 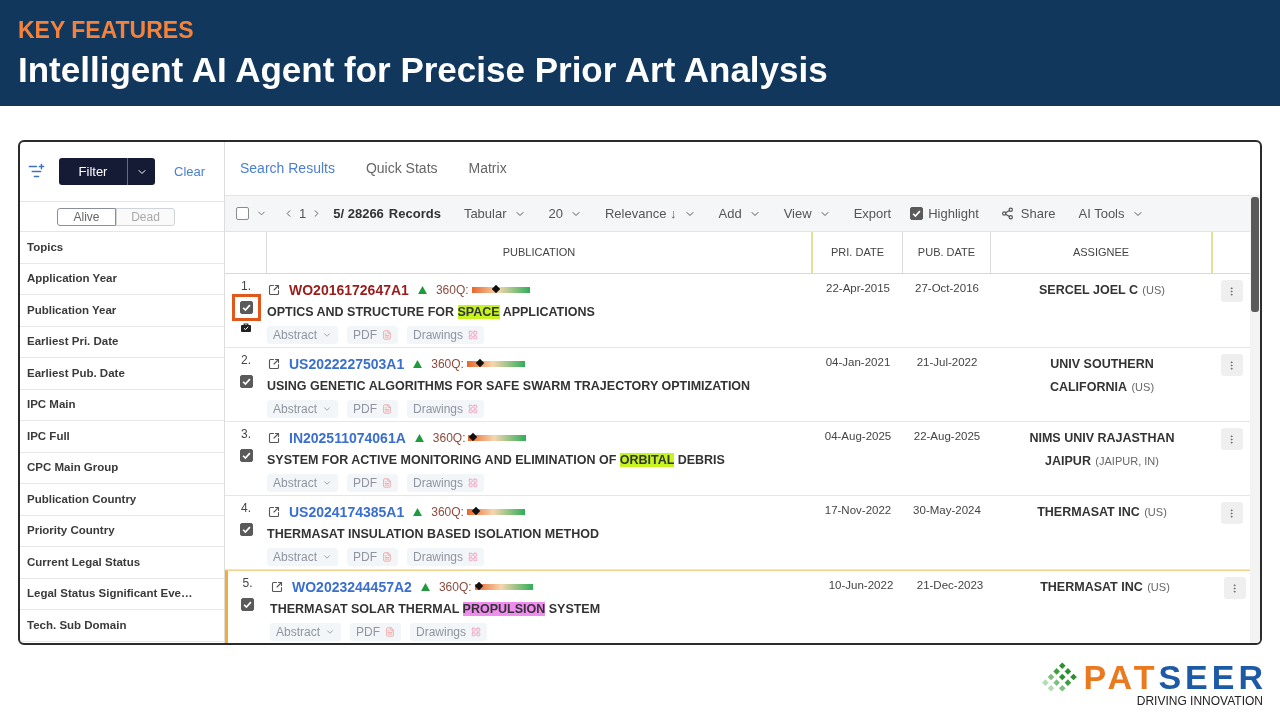 What do you see at coordinates (122, 500) in the screenshot?
I see `filter-category: Publication Country` at bounding box center [122, 500].